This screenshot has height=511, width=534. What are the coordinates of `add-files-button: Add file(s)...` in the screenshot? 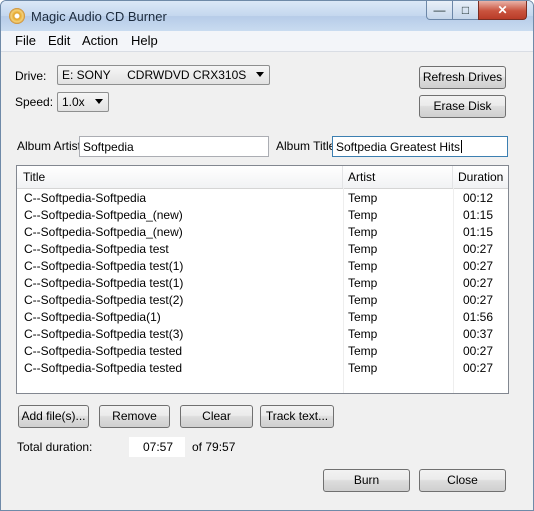 It's located at (53, 416).